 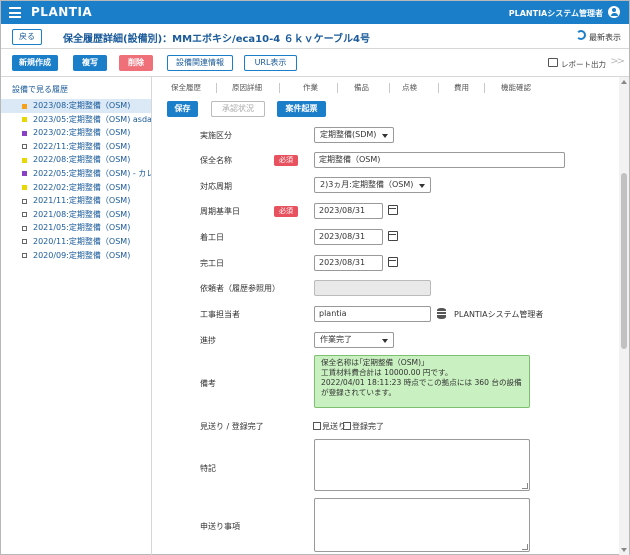 I want to click on notes-textarea, so click(x=422, y=465).